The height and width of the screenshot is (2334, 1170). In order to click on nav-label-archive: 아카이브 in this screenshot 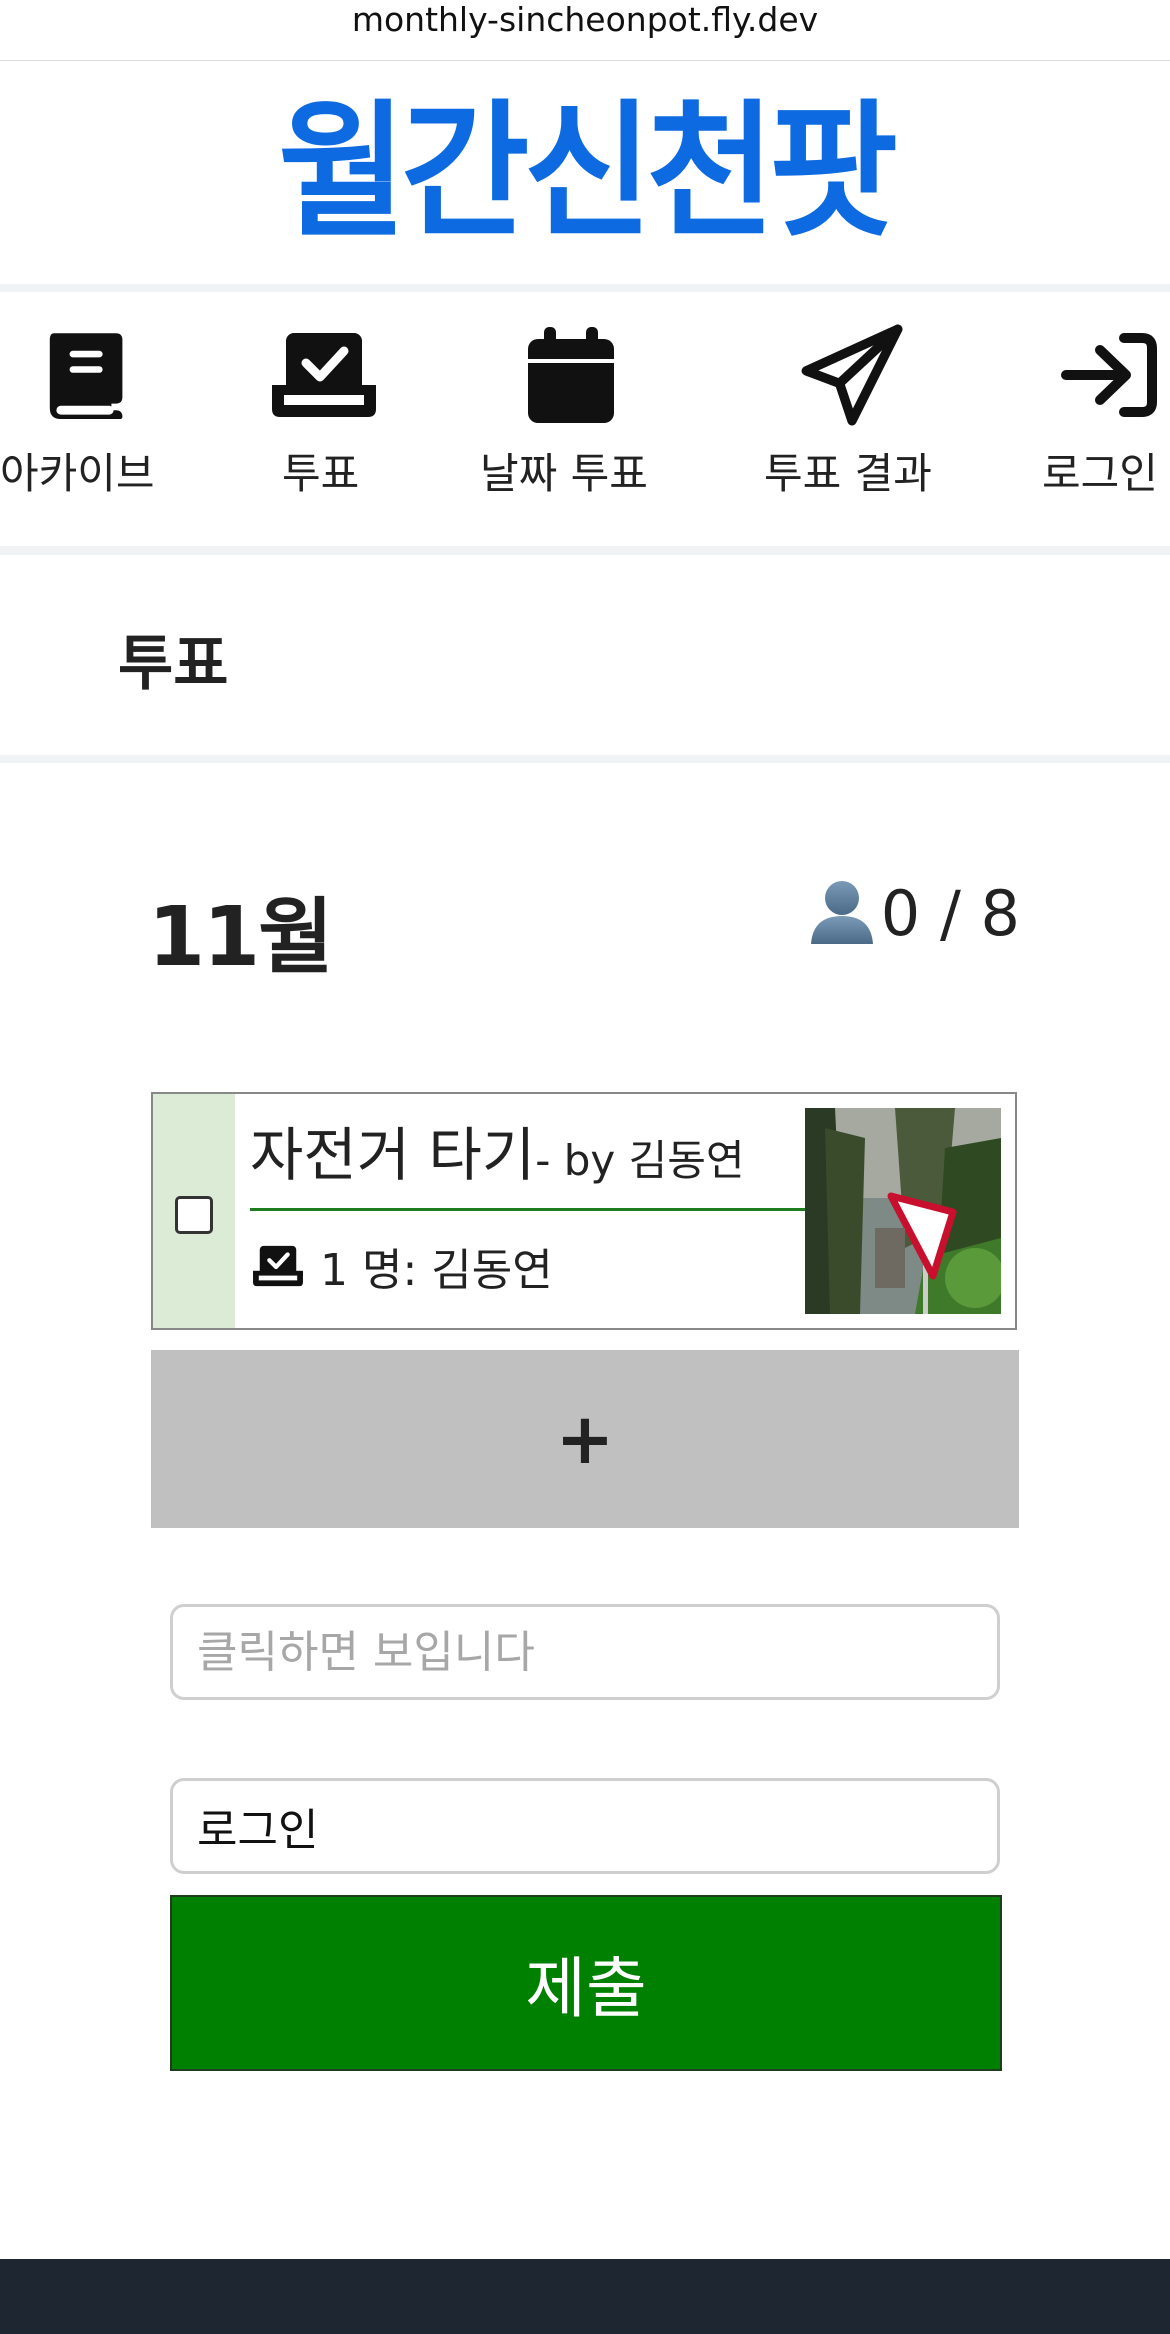, I will do `click(77, 473)`.